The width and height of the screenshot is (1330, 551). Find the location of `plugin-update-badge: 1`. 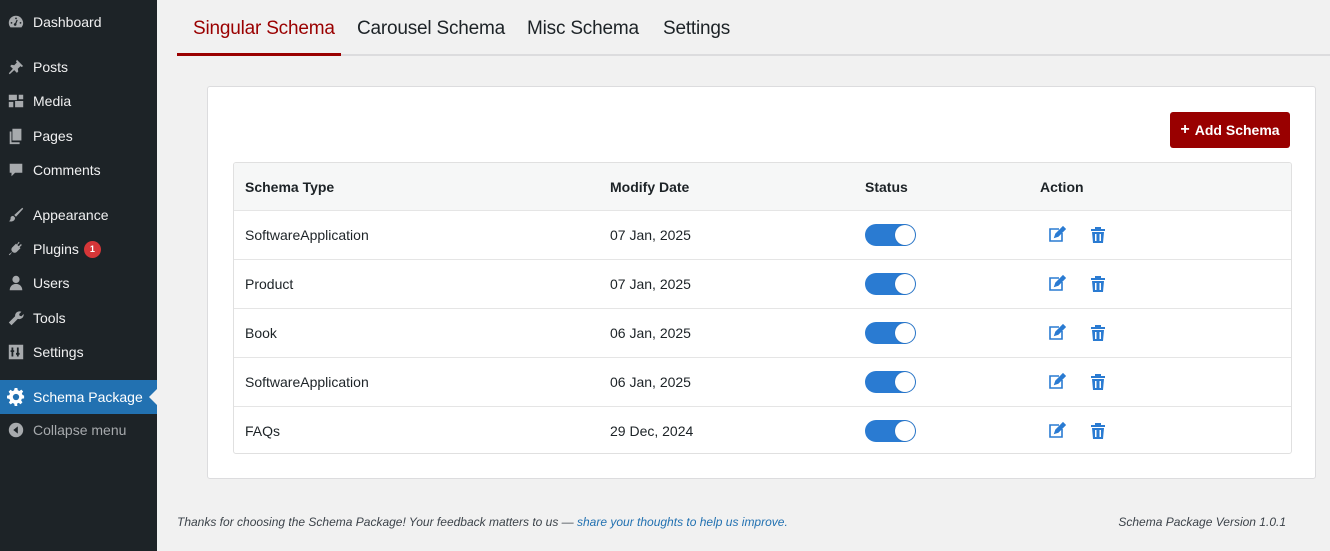

plugin-update-badge: 1 is located at coordinates (92, 249).